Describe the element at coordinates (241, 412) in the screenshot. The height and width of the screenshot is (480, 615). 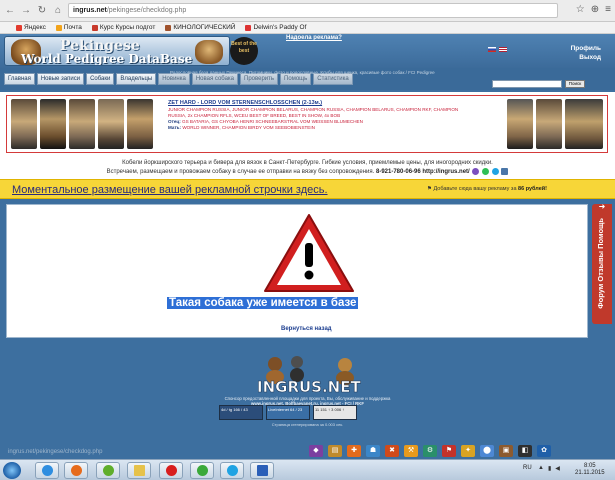
I see `counter-1: 4d / tg 166 / 43` at that location.